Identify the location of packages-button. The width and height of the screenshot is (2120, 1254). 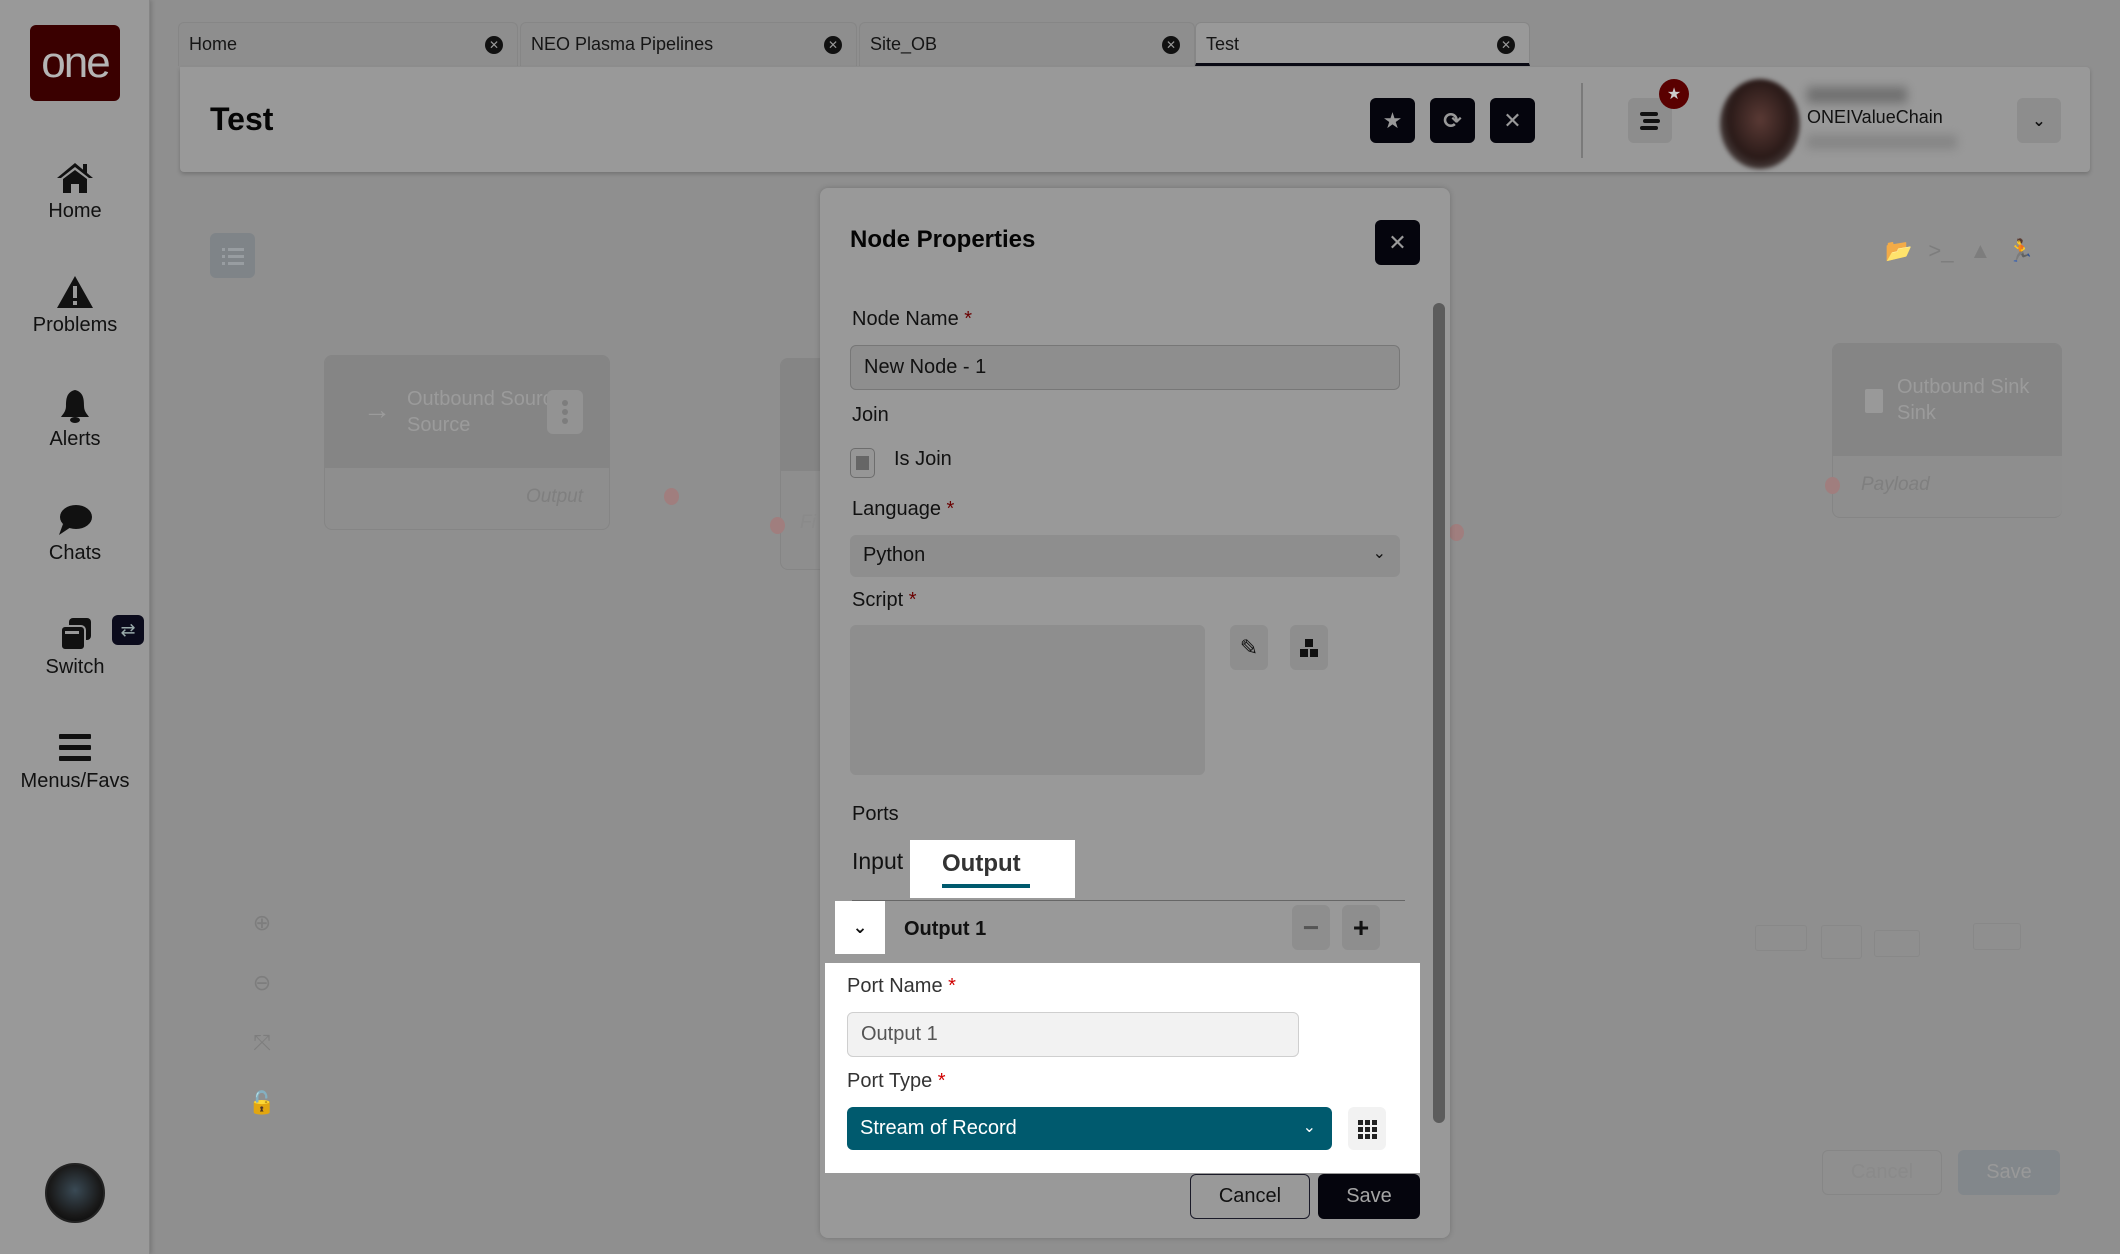
(1309, 647).